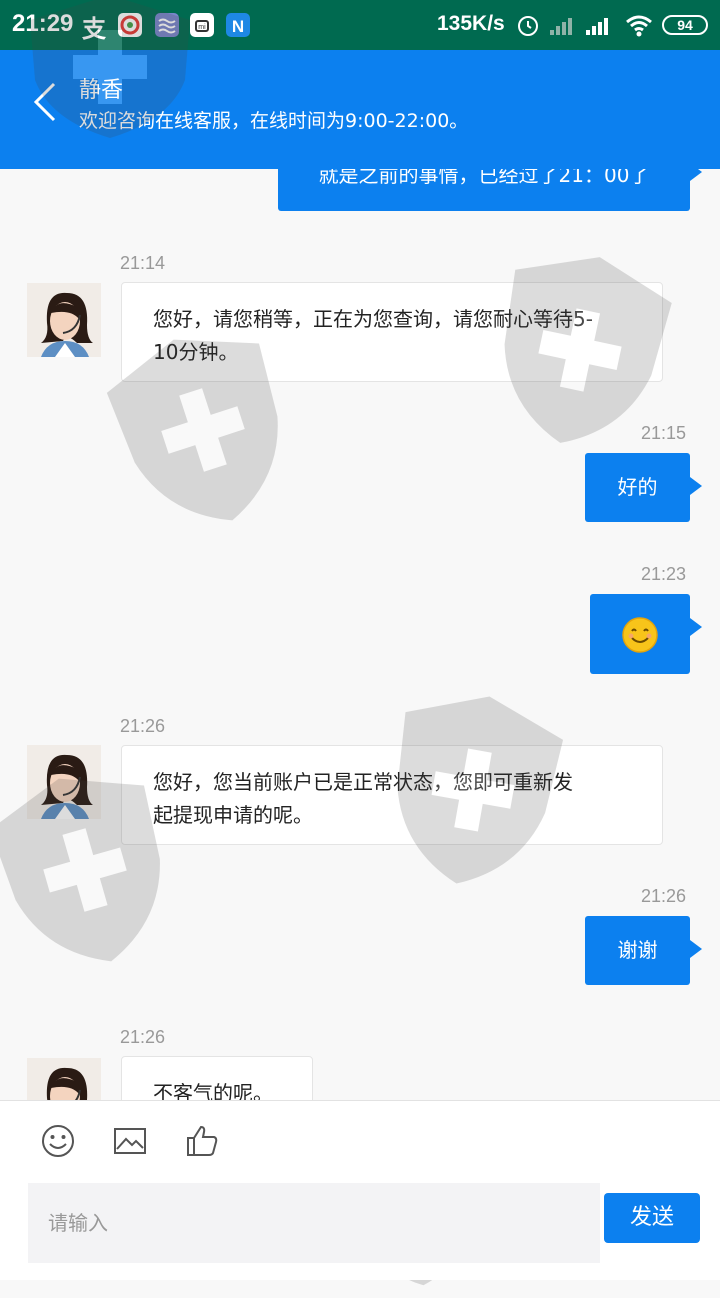 Image resolution: width=720 pixels, height=1298 pixels. I want to click on thumbs-up-icon, so click(202, 1141).